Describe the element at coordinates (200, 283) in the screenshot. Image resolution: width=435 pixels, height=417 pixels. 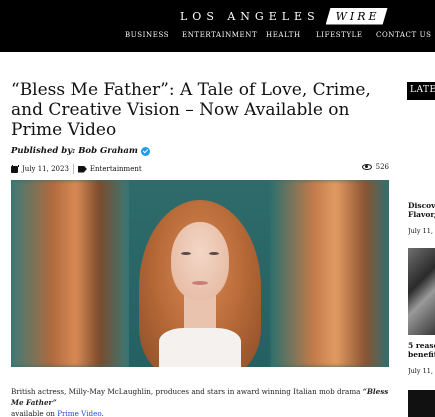
I see `portrait-lips` at that location.